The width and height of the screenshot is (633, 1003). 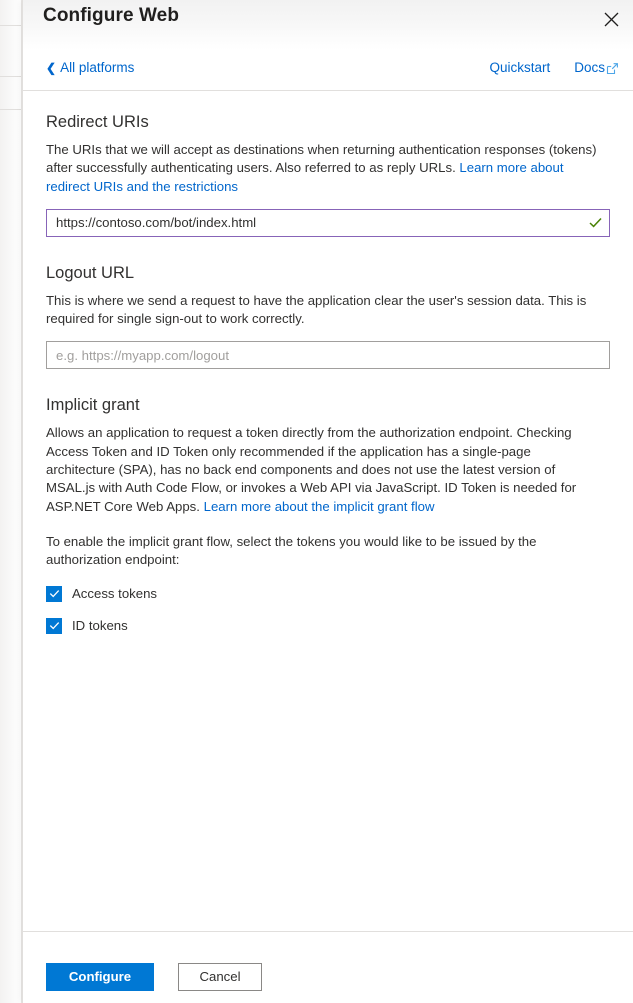 I want to click on blade-footer: Configure Cancel, so click(x=328, y=967).